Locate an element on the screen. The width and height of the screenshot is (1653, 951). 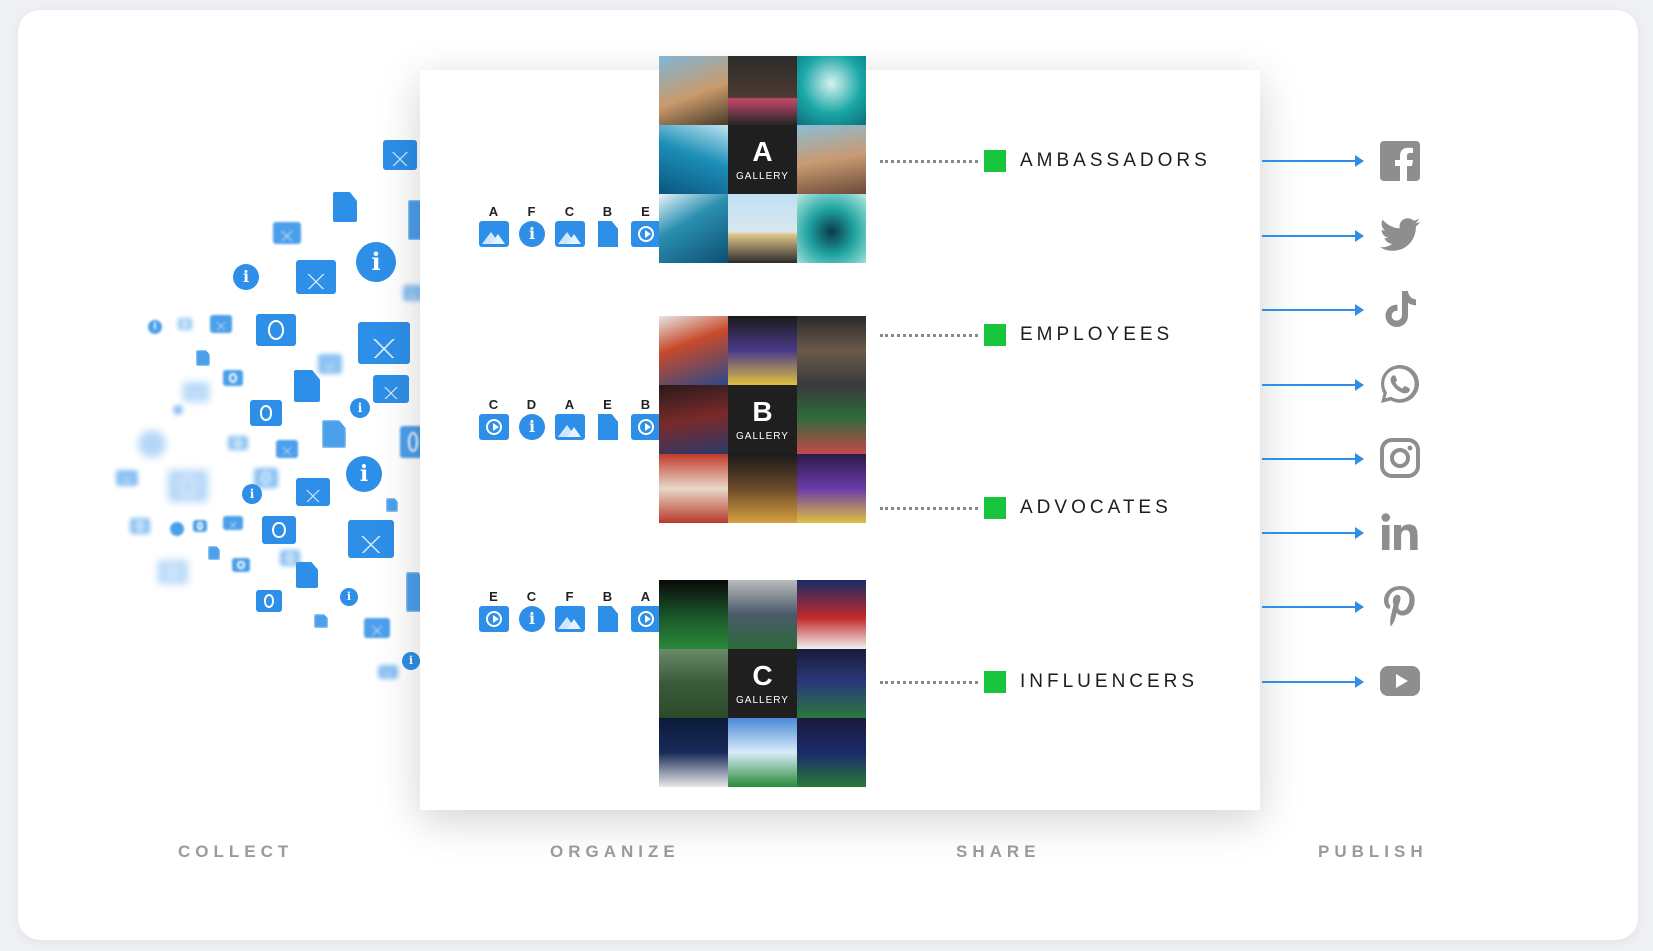
media-item: Ci is located at coordinates (532, 610).